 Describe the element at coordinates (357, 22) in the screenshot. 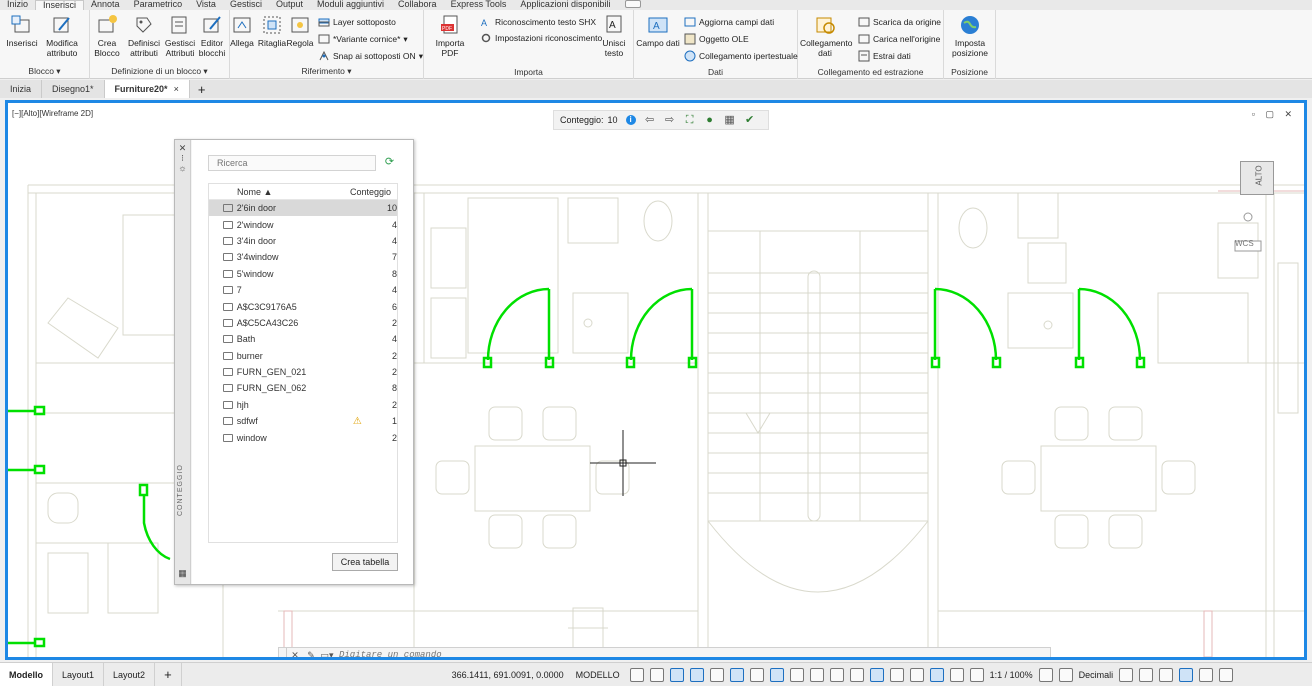

I see `underlay-layers-button: Layer sottoposto` at that location.